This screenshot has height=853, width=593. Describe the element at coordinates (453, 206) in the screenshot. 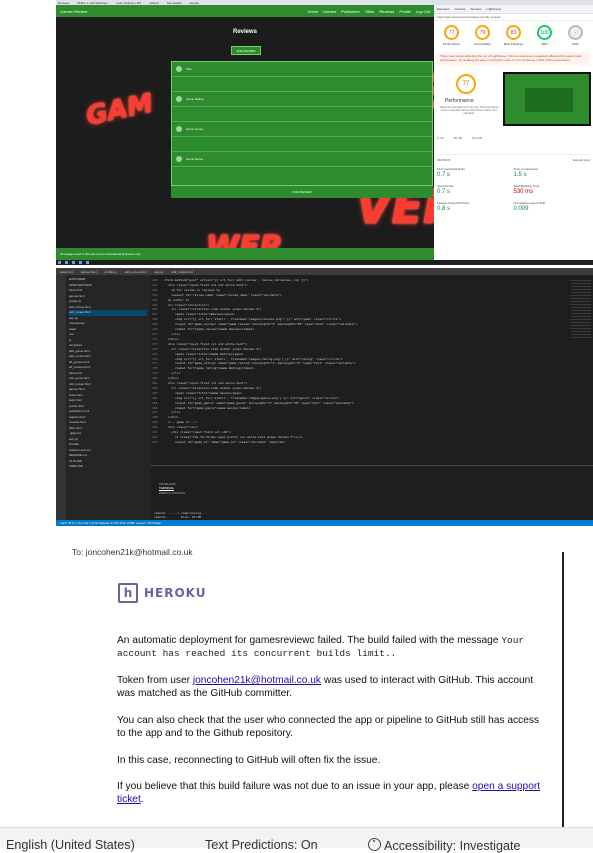

I see `metric-lcp: Largest Contentful Paint 0.8 s` at that location.